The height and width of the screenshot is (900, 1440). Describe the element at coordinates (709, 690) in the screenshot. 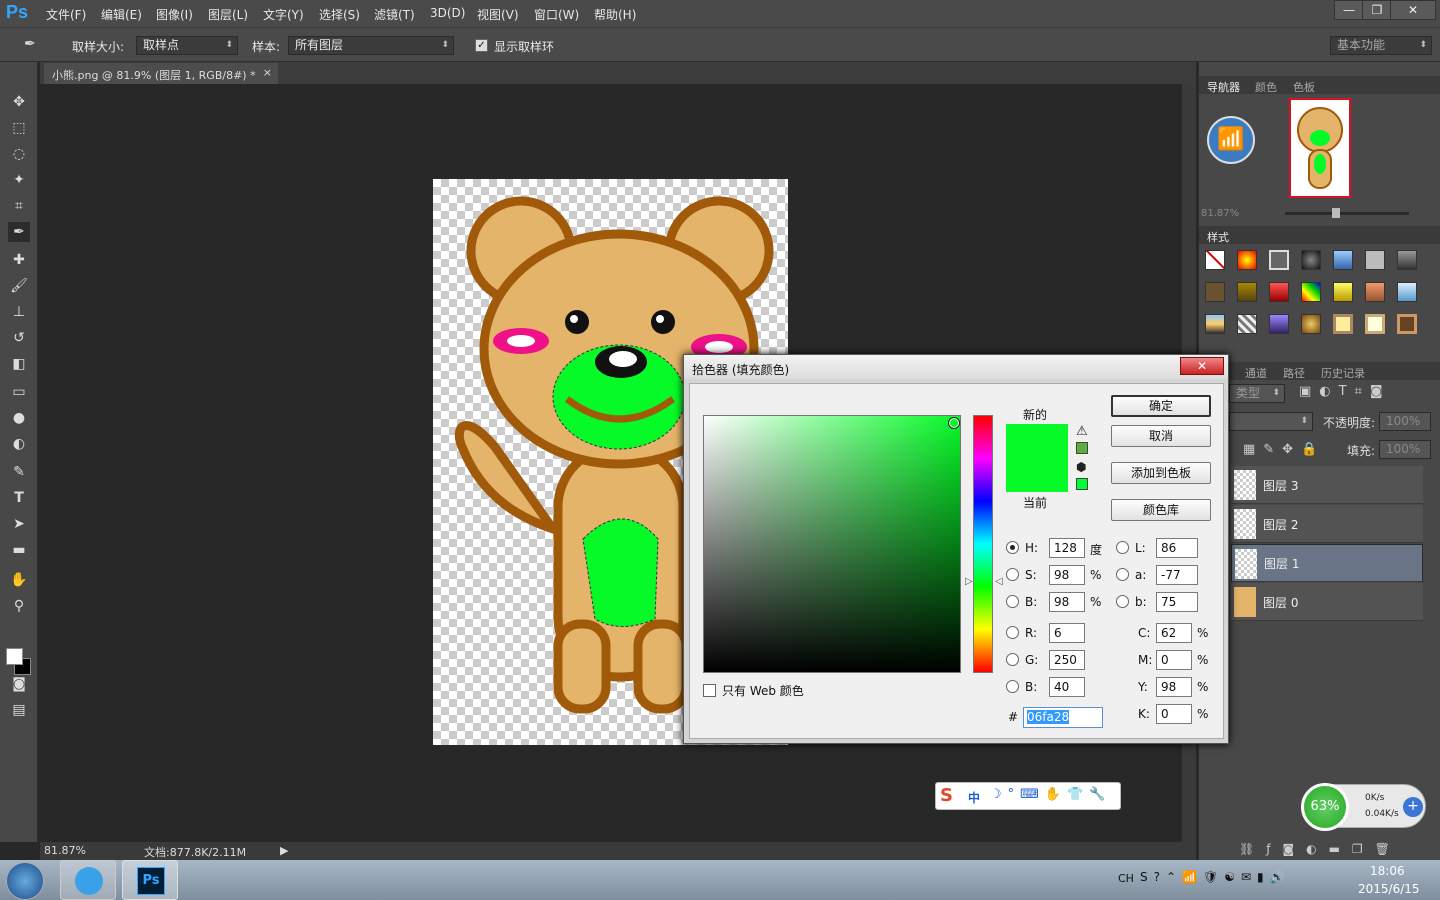

I see `web-colors-only-checkbox` at that location.